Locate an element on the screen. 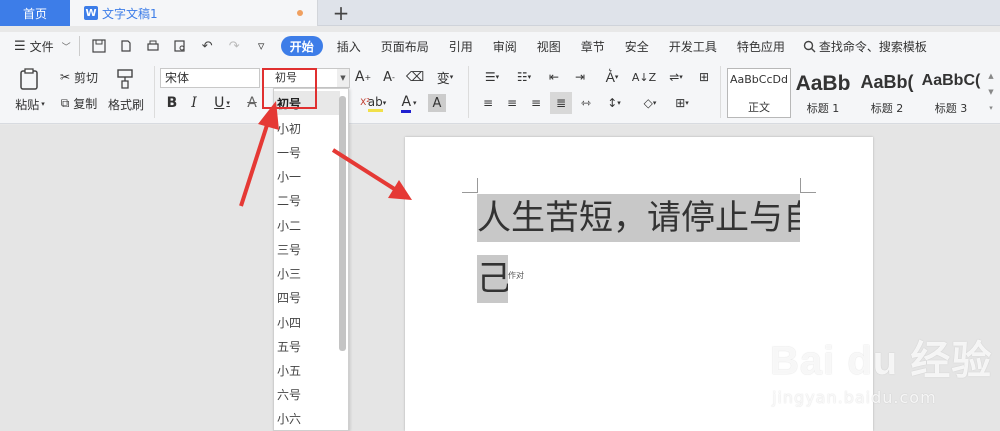  dropdown-scrollbar is located at coordinates (342, 223).